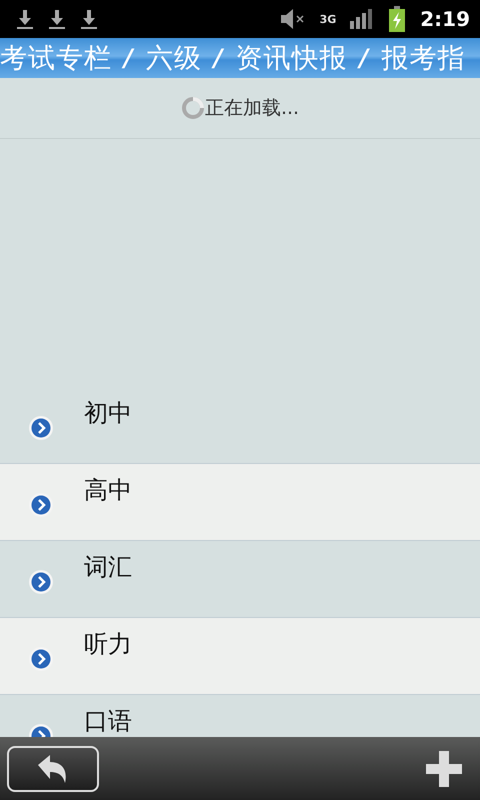 The height and width of the screenshot is (800, 480). I want to click on network-type: 3G, so click(328, 19).